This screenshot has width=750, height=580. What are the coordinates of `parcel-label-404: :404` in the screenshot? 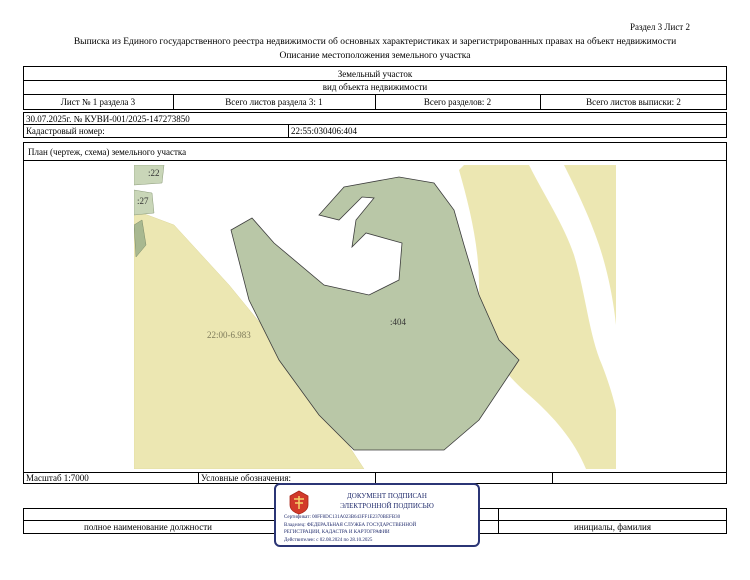 It's located at (398, 322).